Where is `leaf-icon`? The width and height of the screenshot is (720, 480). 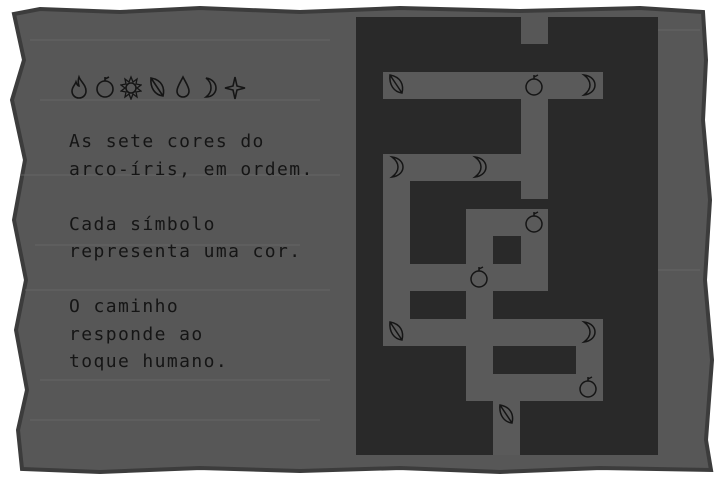 leaf-icon is located at coordinates (157, 87).